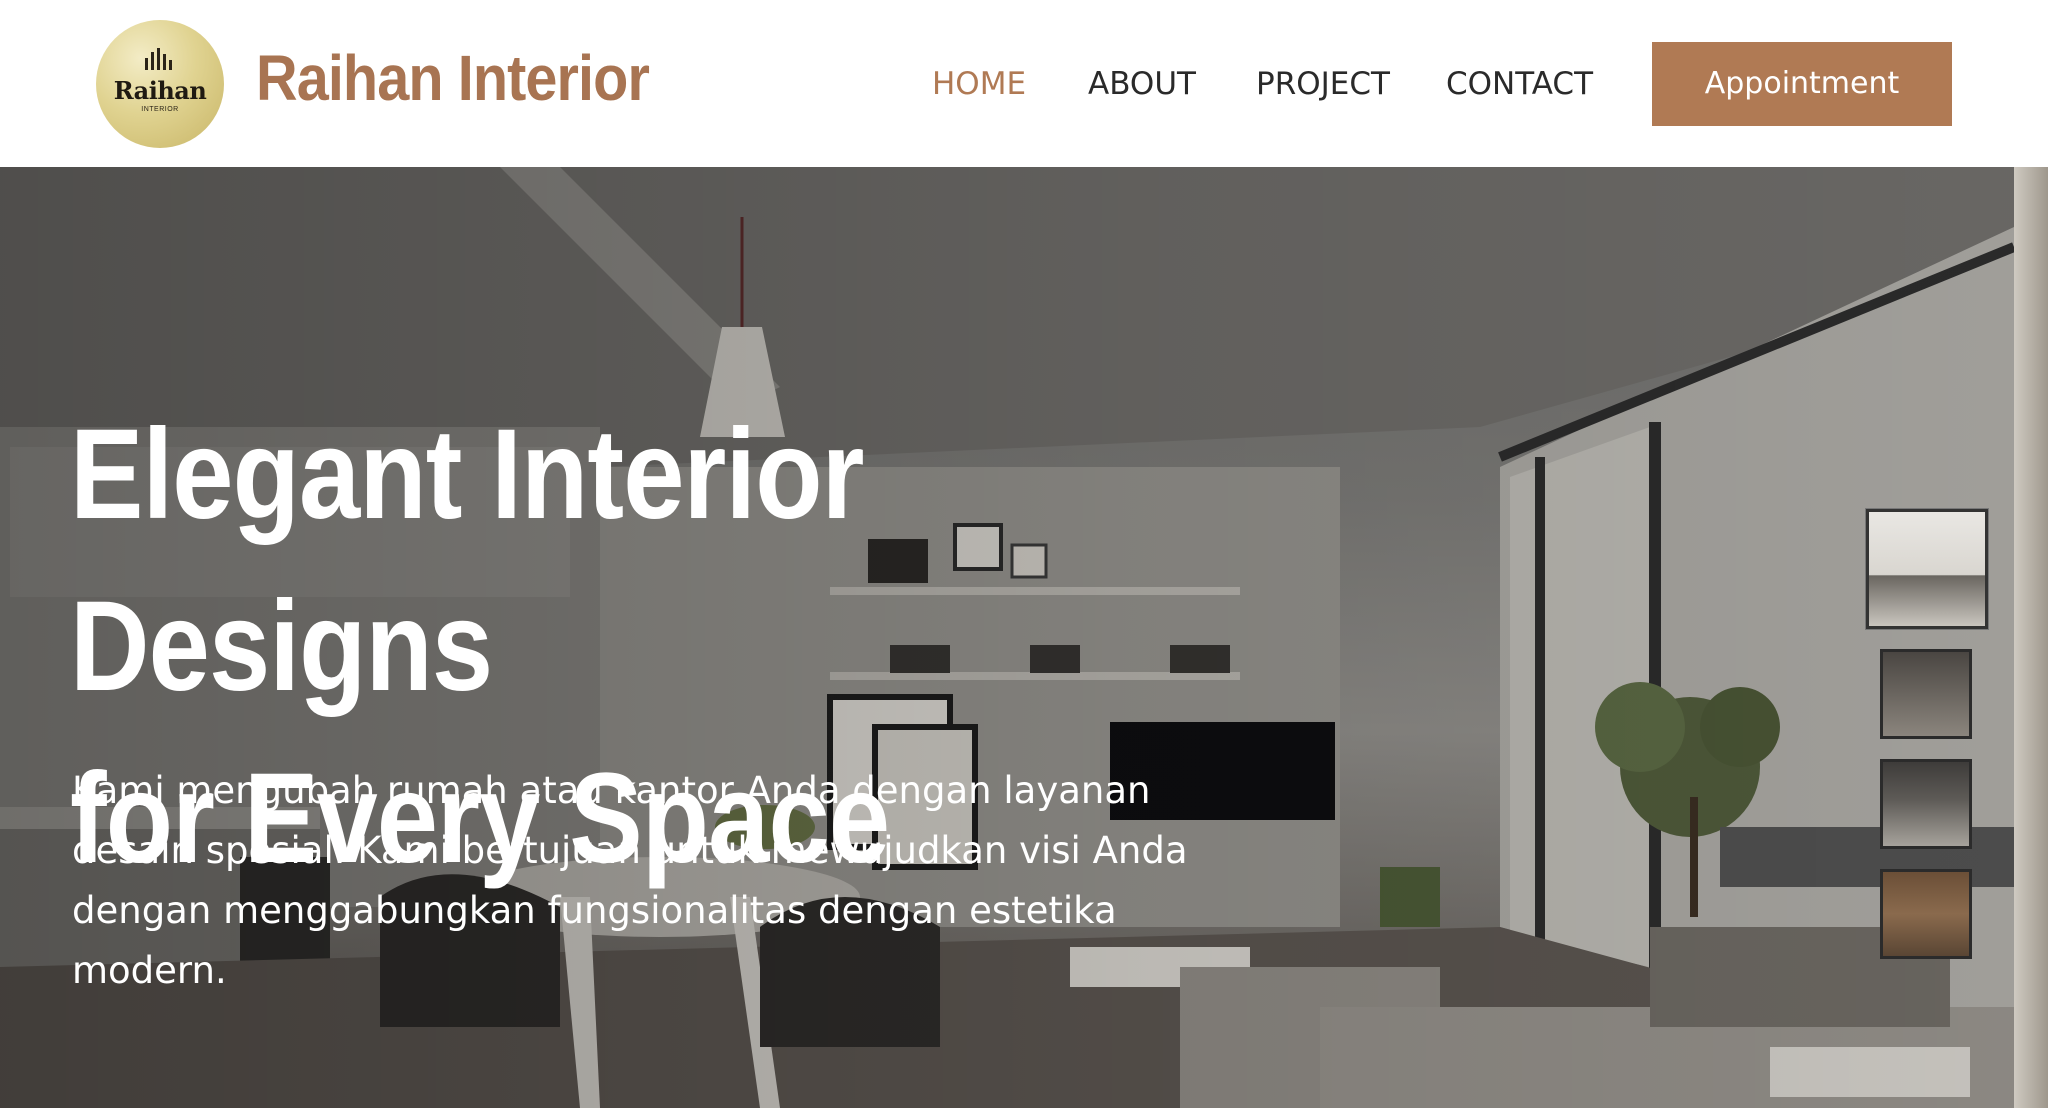  I want to click on logo-name: Raihan, so click(160, 90).